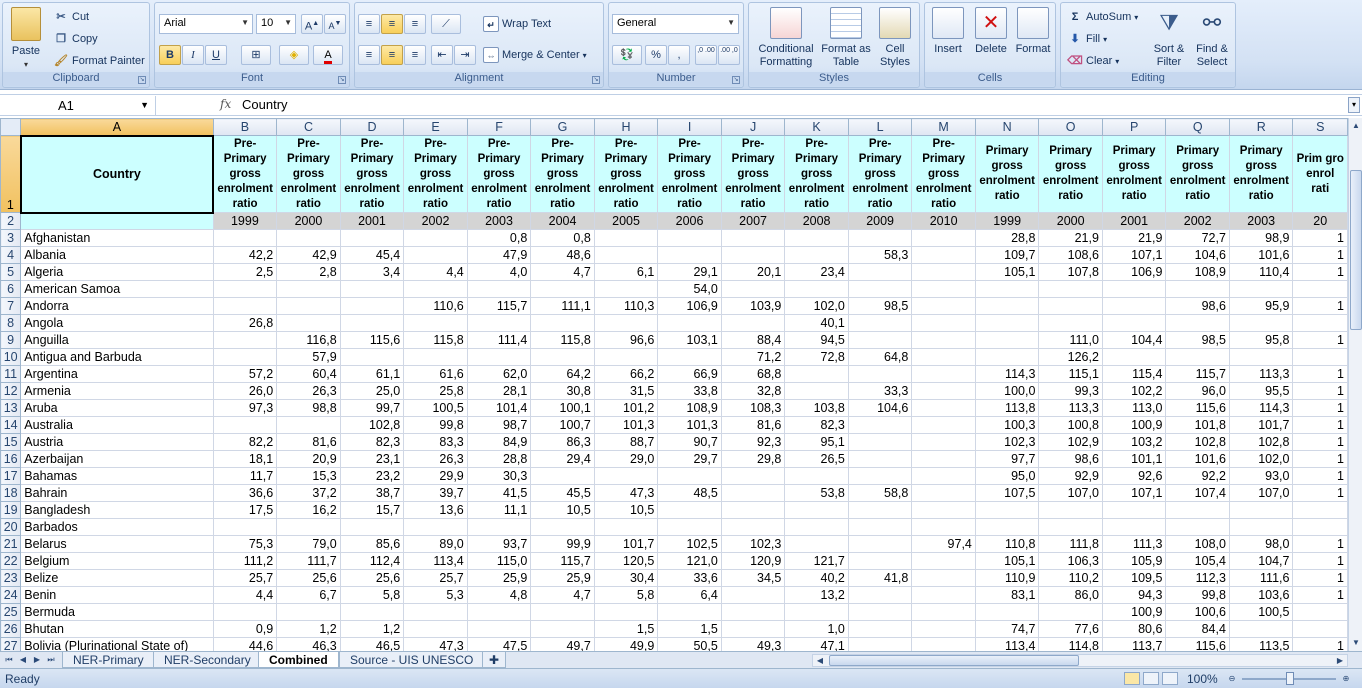 The width and height of the screenshot is (1362, 688). Describe the element at coordinates (117, 391) in the screenshot. I see `country-cell: Armenia` at that location.